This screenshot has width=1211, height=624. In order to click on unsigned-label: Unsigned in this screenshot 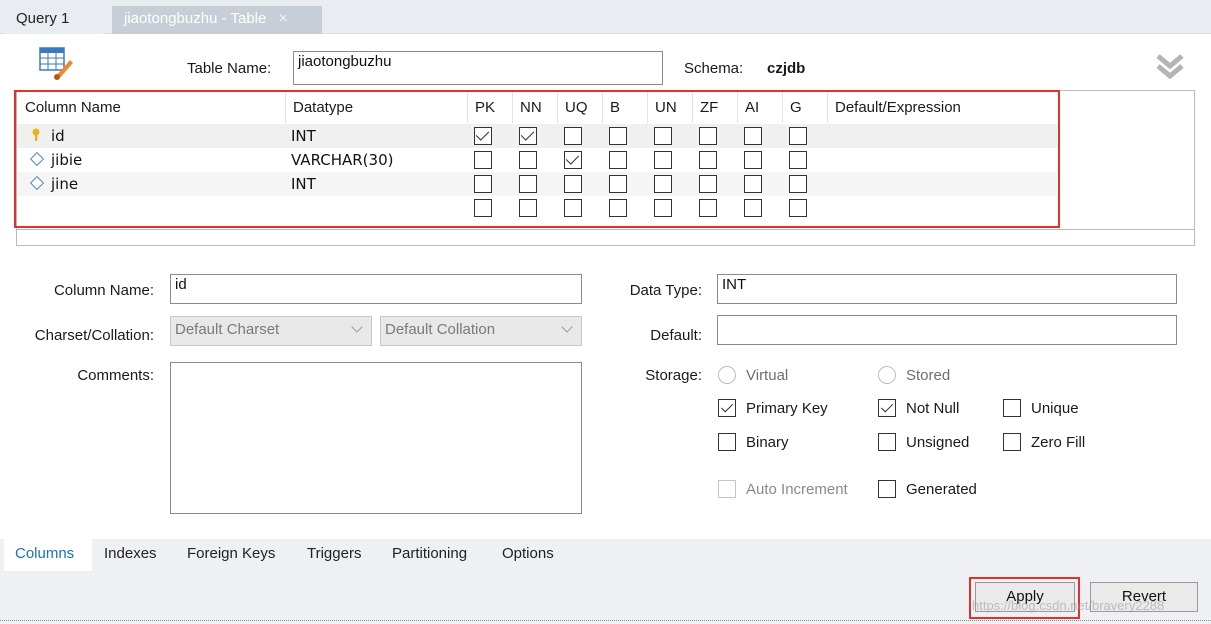, I will do `click(938, 442)`.